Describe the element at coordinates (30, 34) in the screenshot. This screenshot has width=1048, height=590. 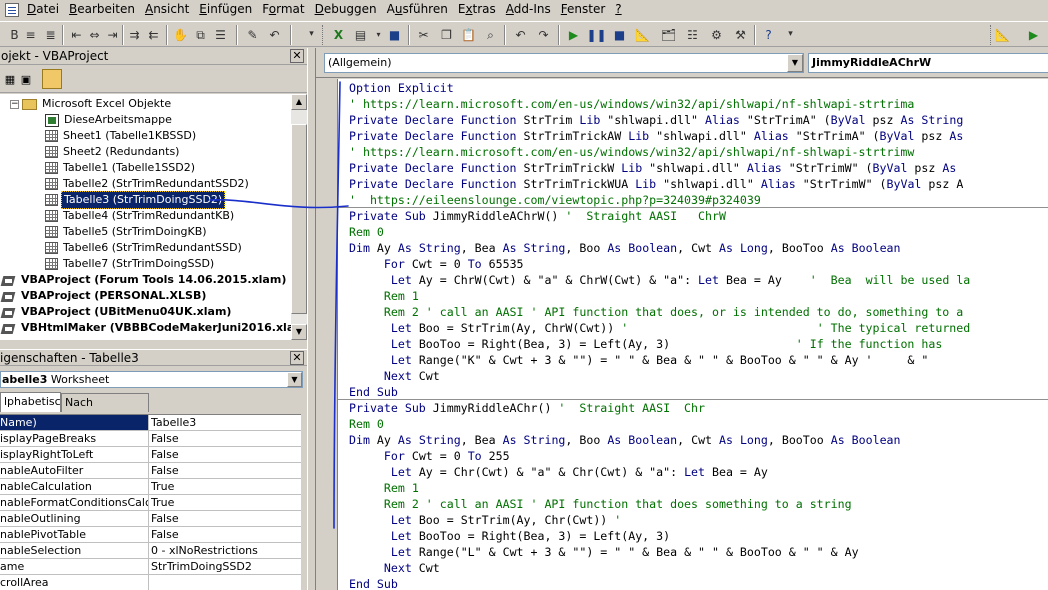
I see `indent-icon: ≡` at that location.